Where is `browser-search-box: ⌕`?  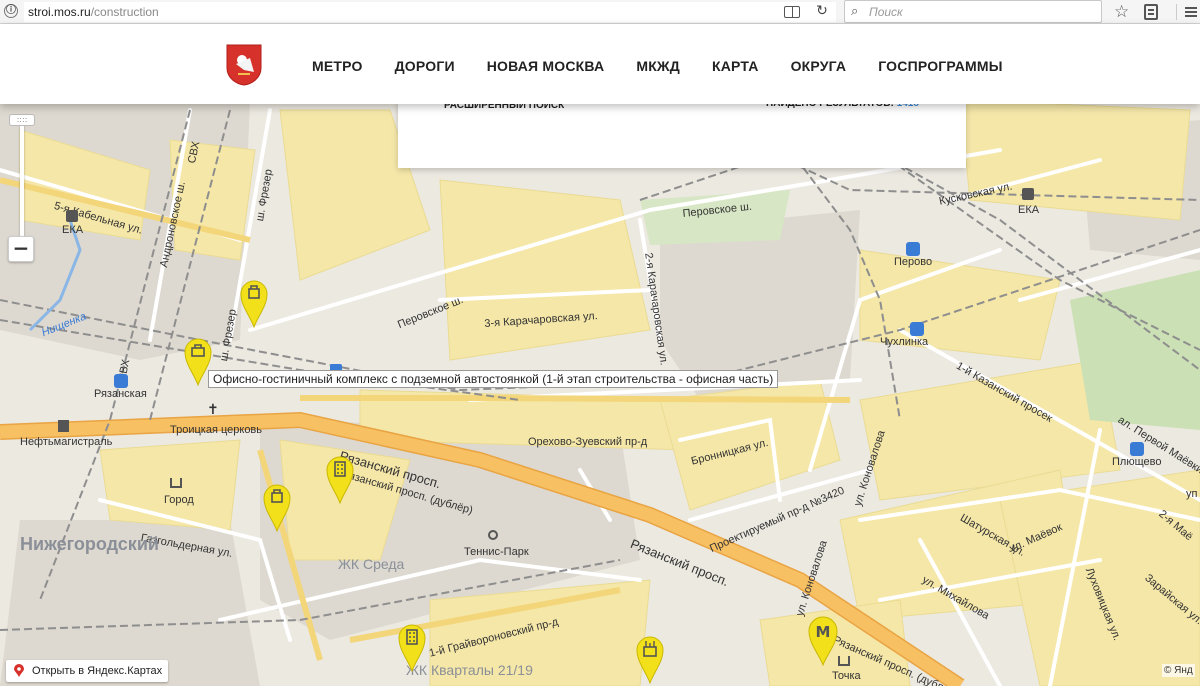
browser-search-box: ⌕ is located at coordinates (973, 11).